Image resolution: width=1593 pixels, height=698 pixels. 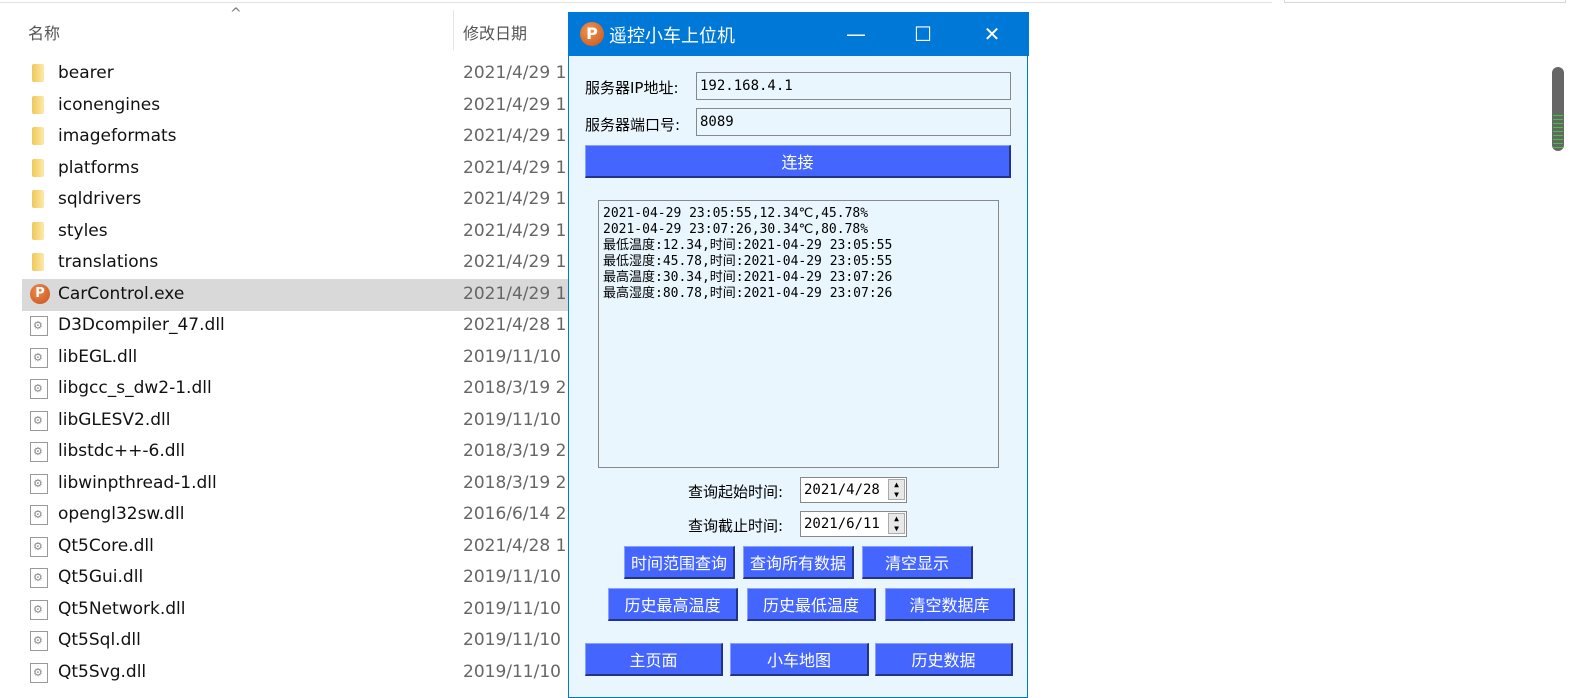 What do you see at coordinates (109, 104) in the screenshot?
I see `file-name: iconengines` at bounding box center [109, 104].